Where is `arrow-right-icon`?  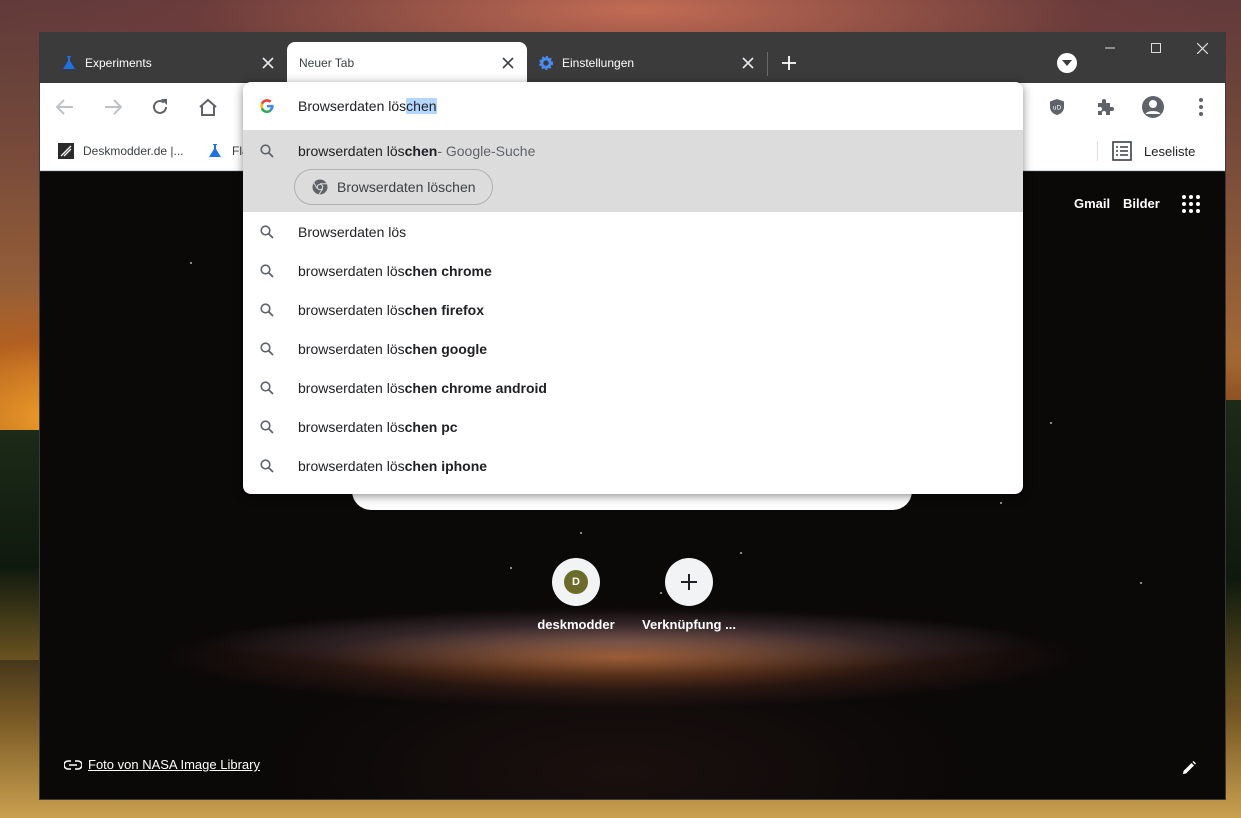
arrow-right-icon is located at coordinates (113, 107).